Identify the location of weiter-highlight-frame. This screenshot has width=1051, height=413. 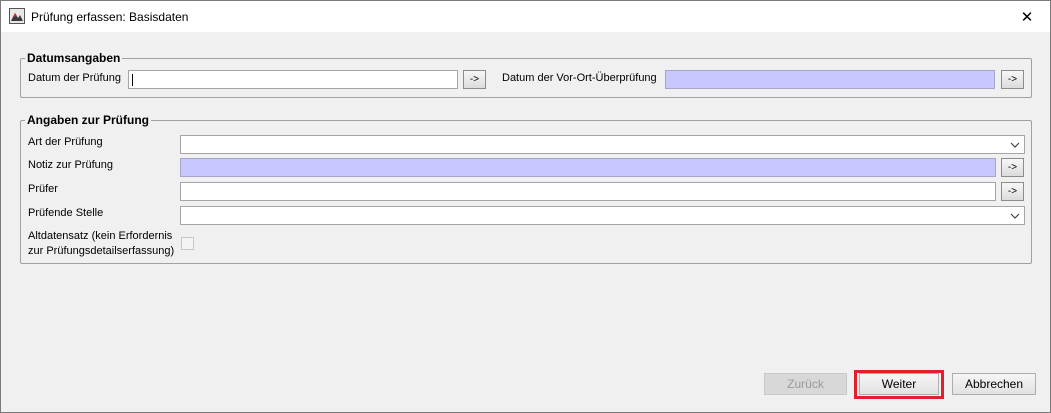
(899, 384).